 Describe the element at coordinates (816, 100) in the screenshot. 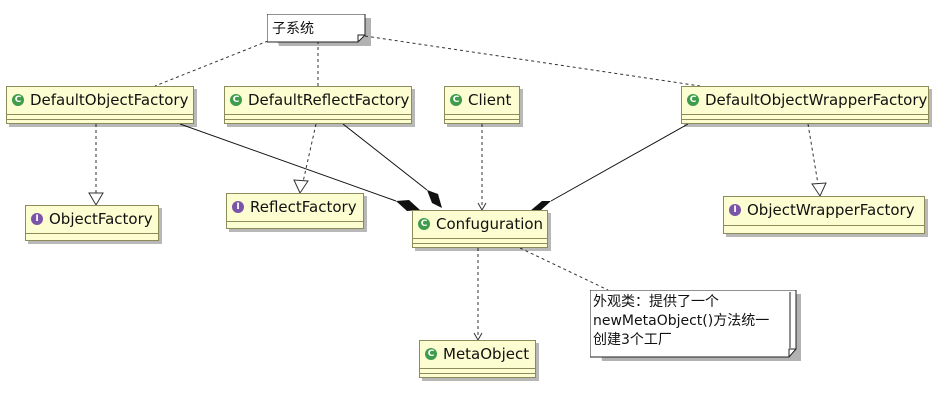

I see `class-name: DefaultObjectWrapperFactory` at that location.